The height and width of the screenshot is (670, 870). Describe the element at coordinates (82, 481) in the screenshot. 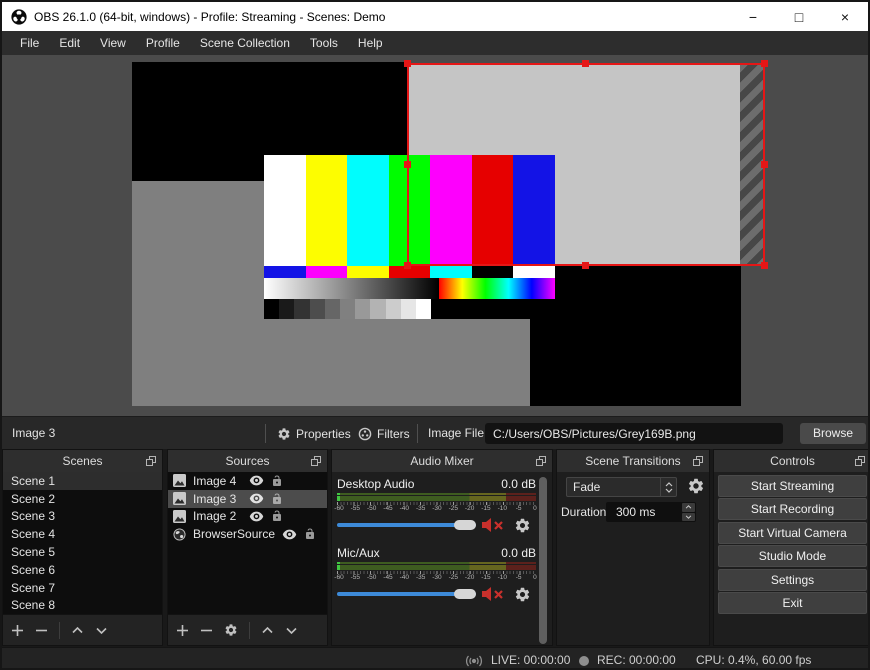

I see `scene-list-item: Scene 1` at that location.